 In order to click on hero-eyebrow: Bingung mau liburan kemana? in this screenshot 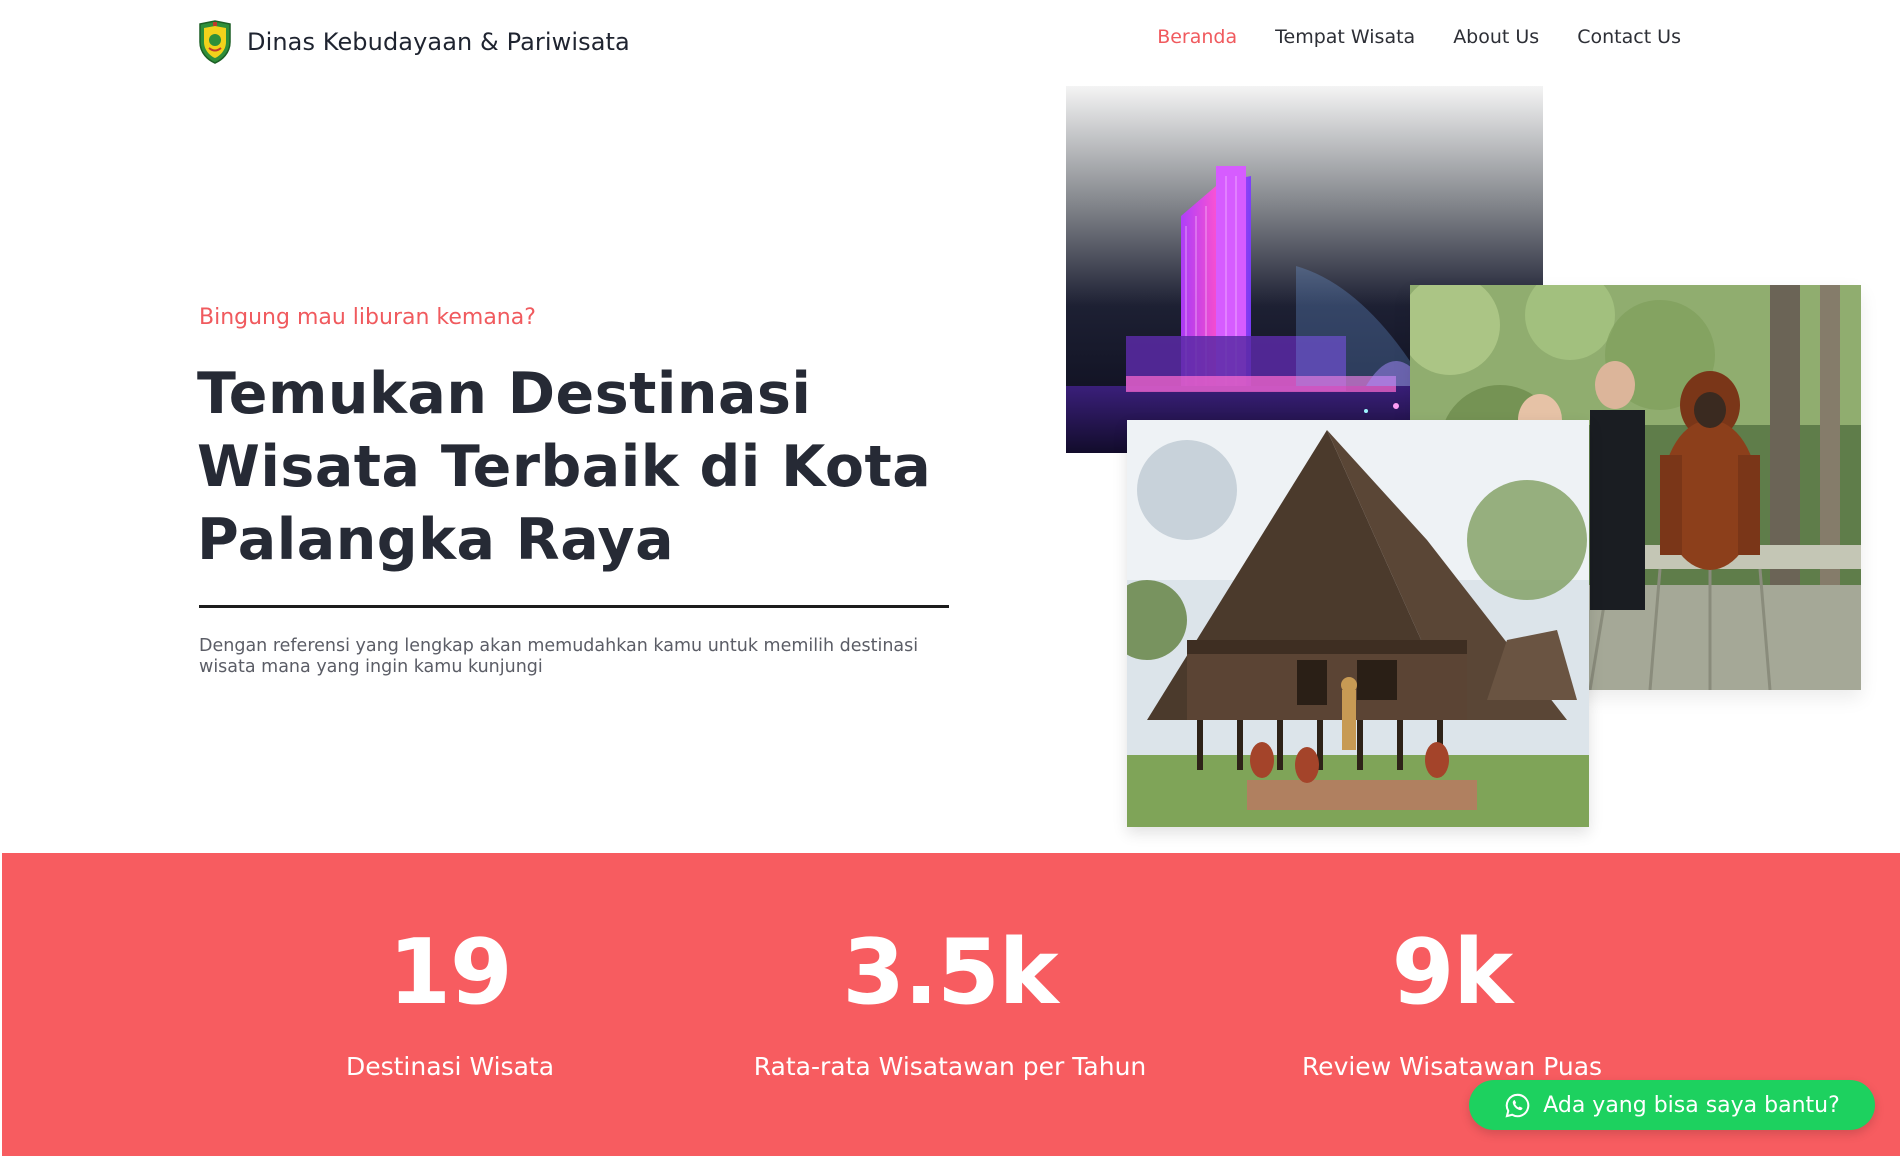, I will do `click(367, 317)`.